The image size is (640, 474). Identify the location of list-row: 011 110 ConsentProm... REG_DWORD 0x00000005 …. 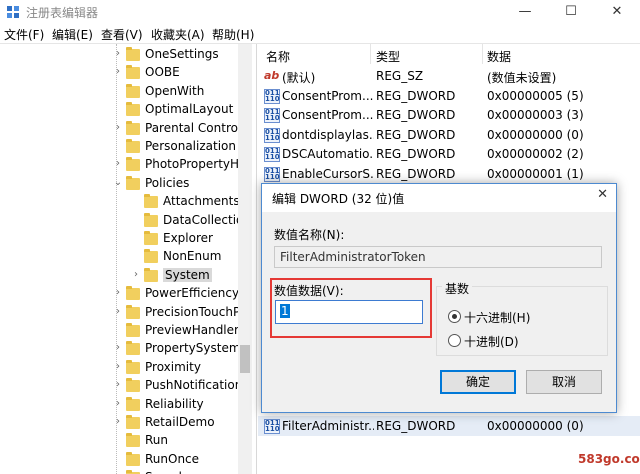
(449, 96).